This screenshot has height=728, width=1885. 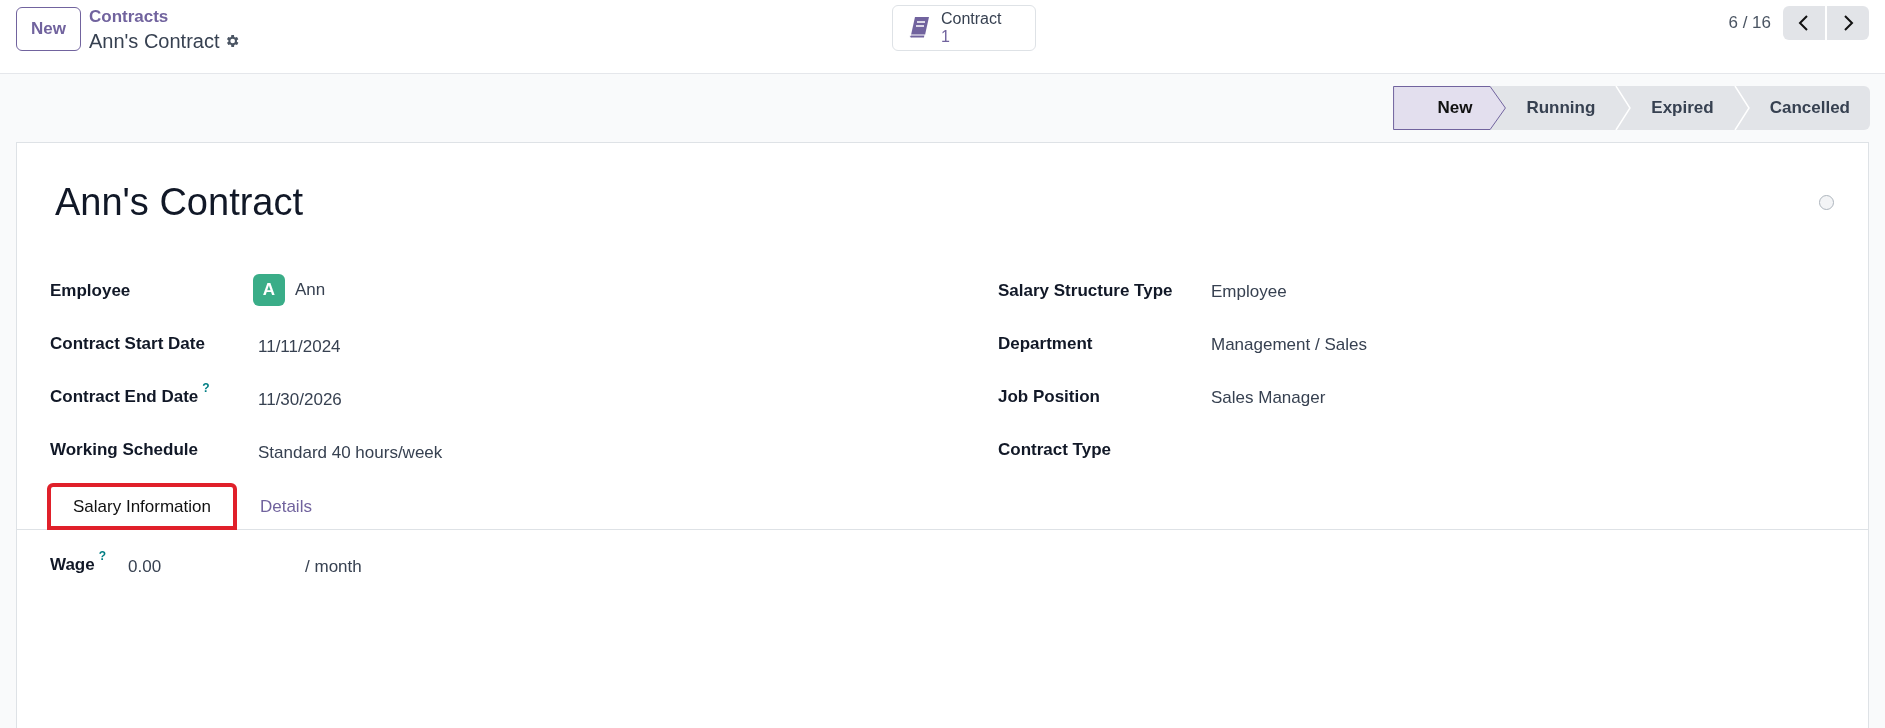 What do you see at coordinates (1289, 345) in the screenshot?
I see `field-value: Management / Sales` at bounding box center [1289, 345].